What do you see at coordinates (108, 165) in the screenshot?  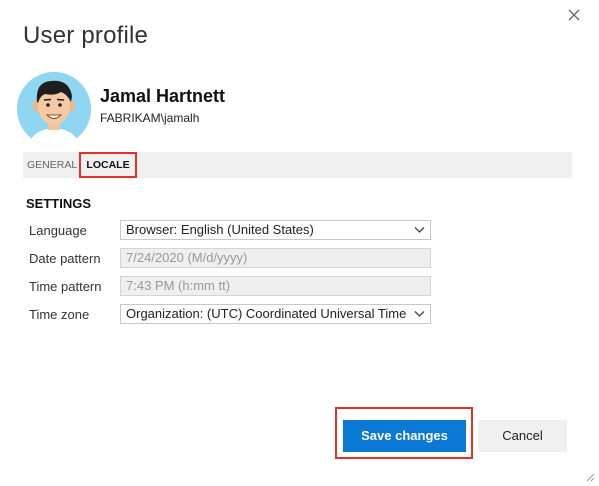 I see `tab-locale: LOCALE` at bounding box center [108, 165].